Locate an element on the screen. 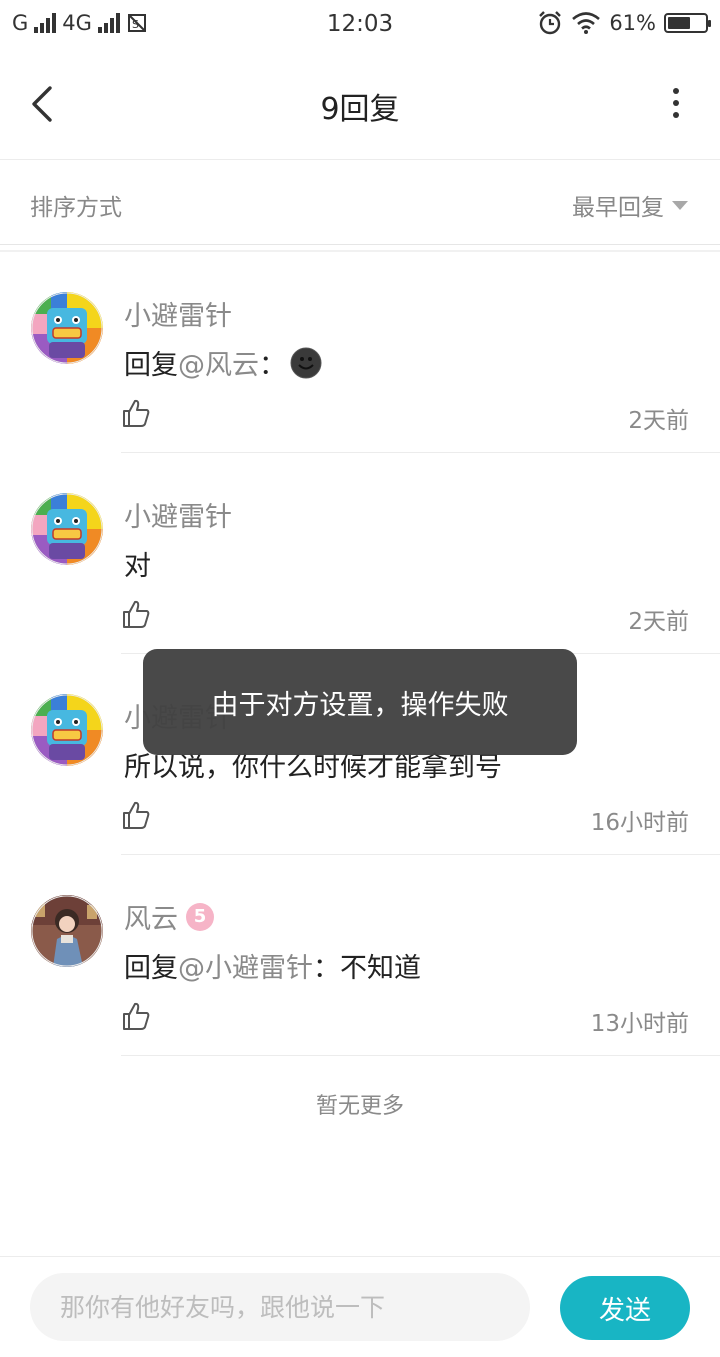 This screenshot has height=1357, width=720. reply-bar: 发送 is located at coordinates (360, 1306).